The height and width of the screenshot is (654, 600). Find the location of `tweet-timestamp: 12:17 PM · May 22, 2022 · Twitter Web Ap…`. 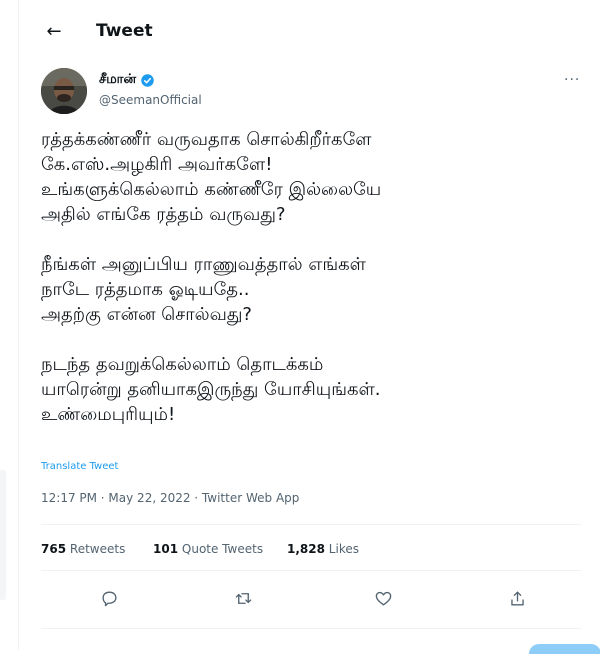

tweet-timestamp: 12:17 PM · May 22, 2022 · Twitter Web Ap… is located at coordinates (170, 498).